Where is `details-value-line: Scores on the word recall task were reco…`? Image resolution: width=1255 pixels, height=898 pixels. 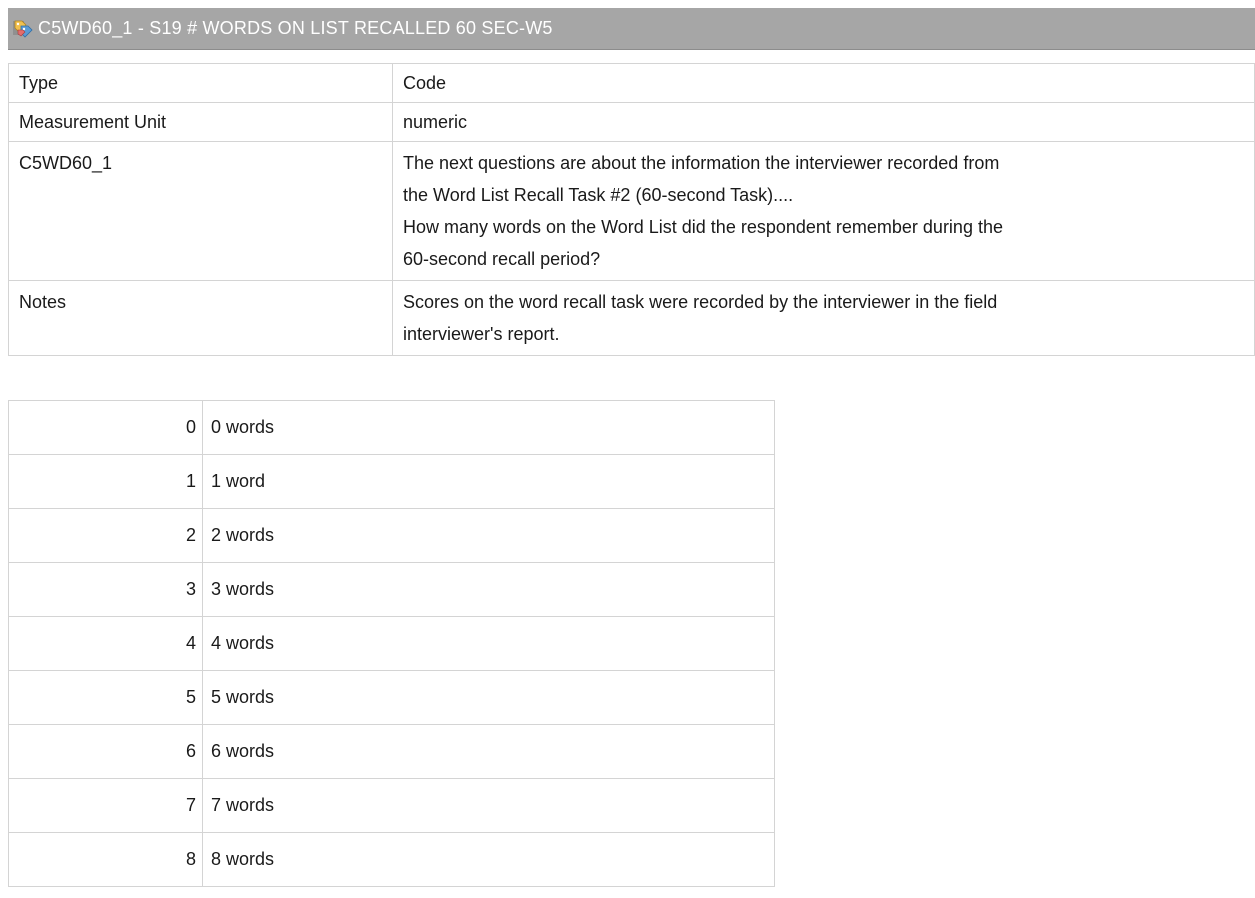 details-value-line: Scores on the word recall task were reco… is located at coordinates (700, 302).